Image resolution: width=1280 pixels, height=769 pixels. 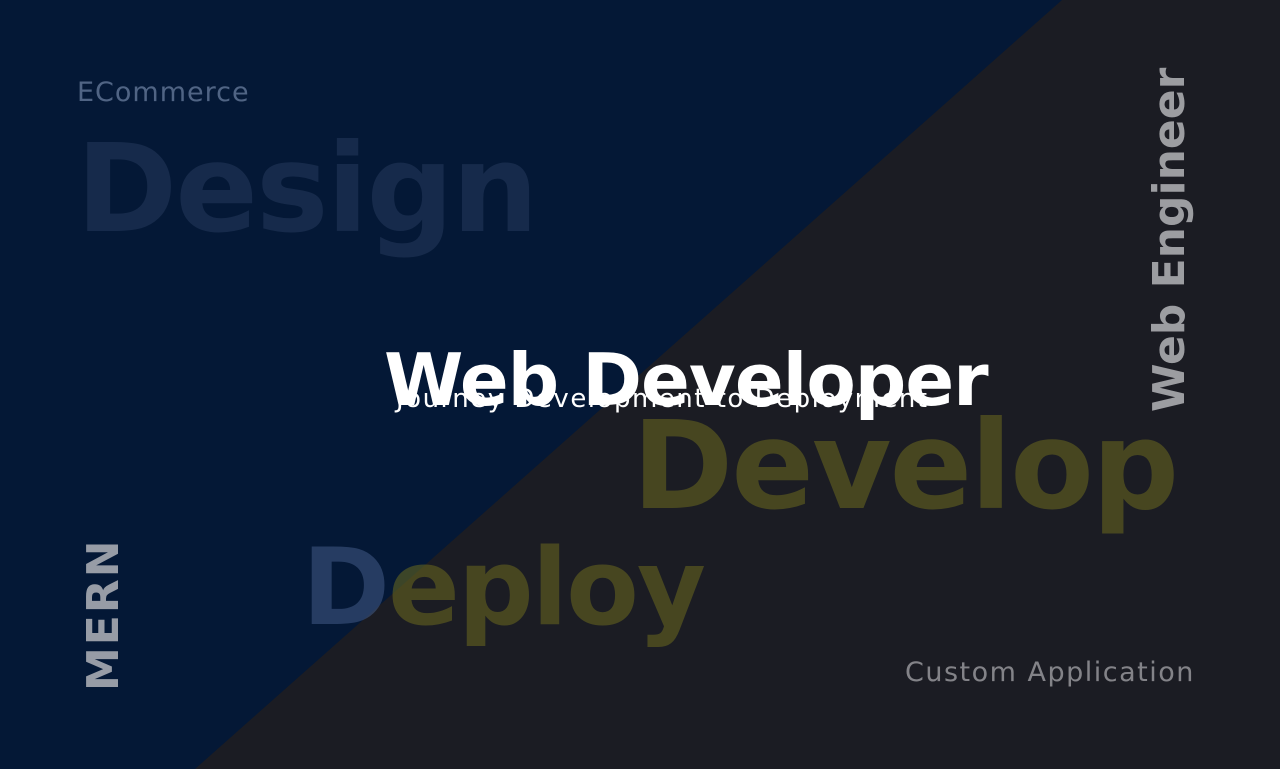 What do you see at coordinates (547, 587) in the screenshot?
I see `deploy-rest-letters: eploy` at bounding box center [547, 587].